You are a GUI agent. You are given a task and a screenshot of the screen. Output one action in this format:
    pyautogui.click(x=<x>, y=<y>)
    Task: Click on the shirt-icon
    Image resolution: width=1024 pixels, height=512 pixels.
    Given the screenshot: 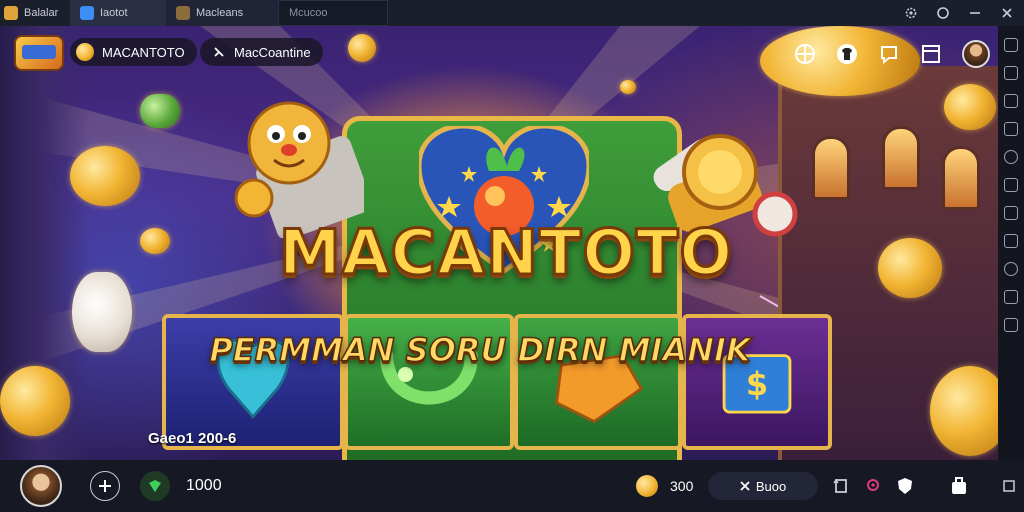 What is the action you would take?
    pyautogui.click(x=847, y=54)
    